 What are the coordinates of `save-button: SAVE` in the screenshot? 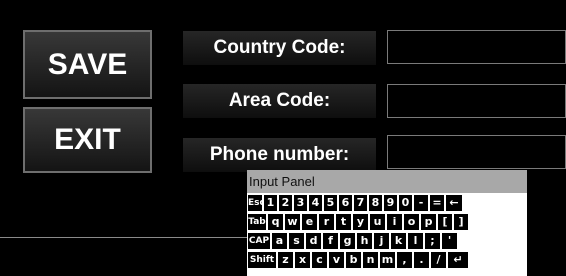 It's located at (87, 64).